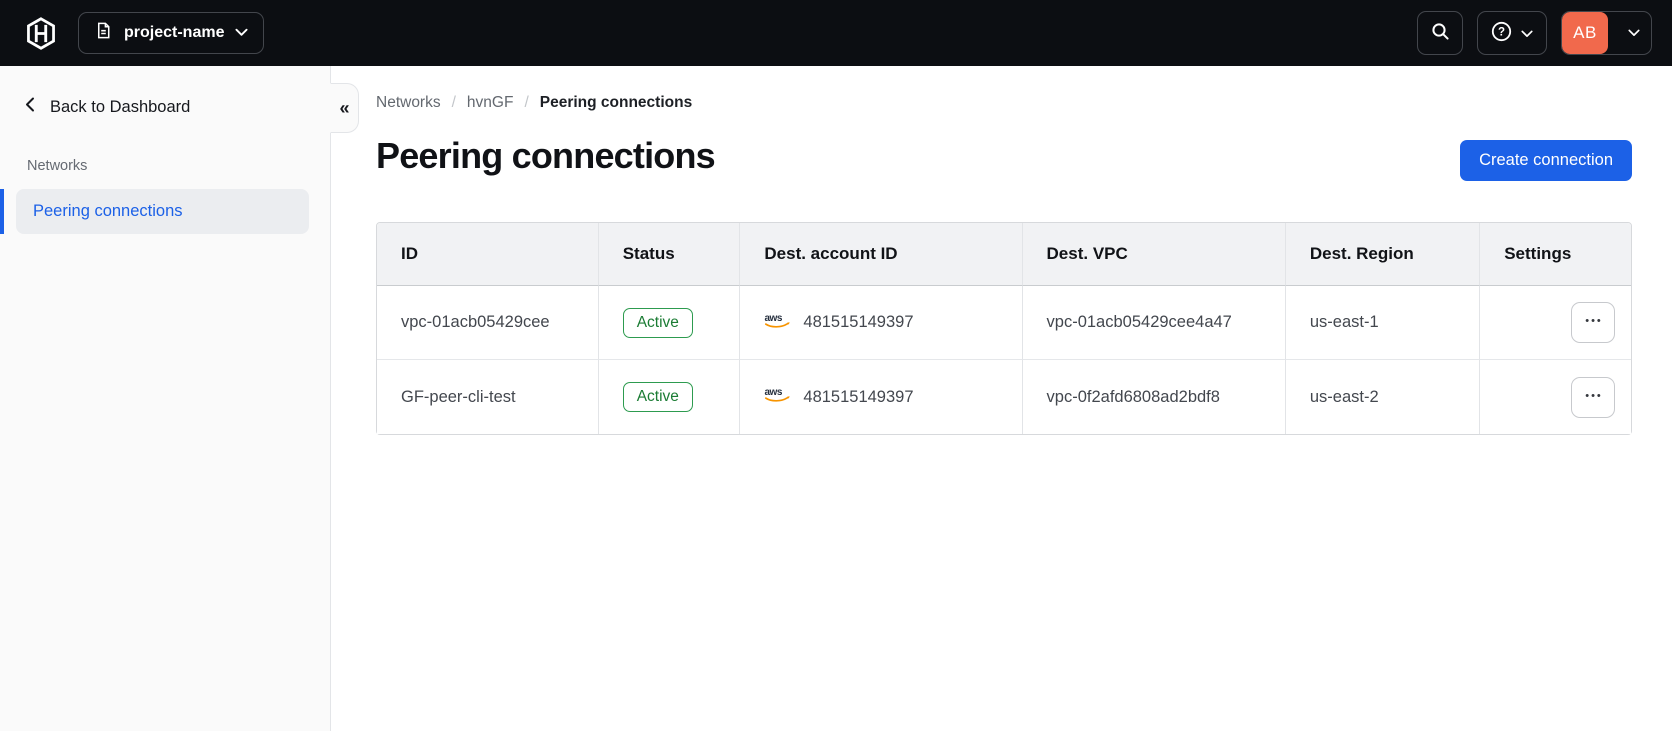  What do you see at coordinates (1546, 160) in the screenshot?
I see `create-connection-button: Create connection` at bounding box center [1546, 160].